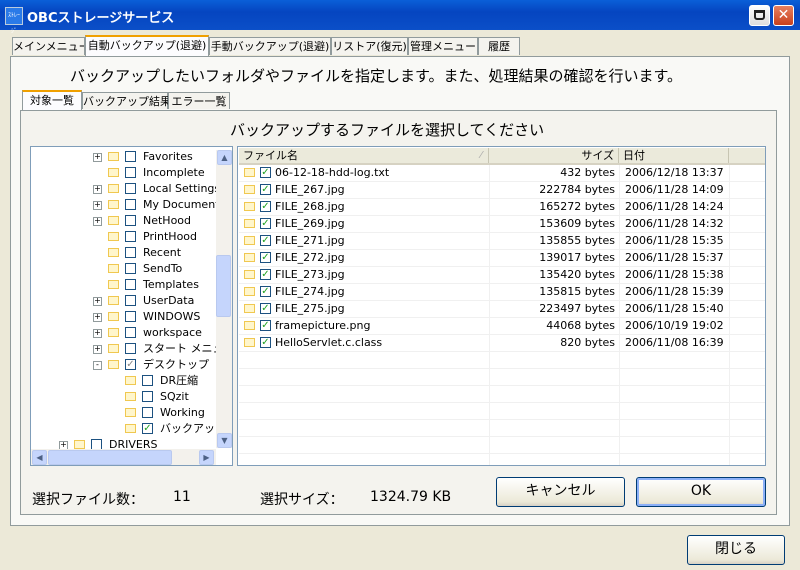 The width and height of the screenshot is (800, 570). I want to click on tree-item: ✓ バックアップ, so click(131, 429).